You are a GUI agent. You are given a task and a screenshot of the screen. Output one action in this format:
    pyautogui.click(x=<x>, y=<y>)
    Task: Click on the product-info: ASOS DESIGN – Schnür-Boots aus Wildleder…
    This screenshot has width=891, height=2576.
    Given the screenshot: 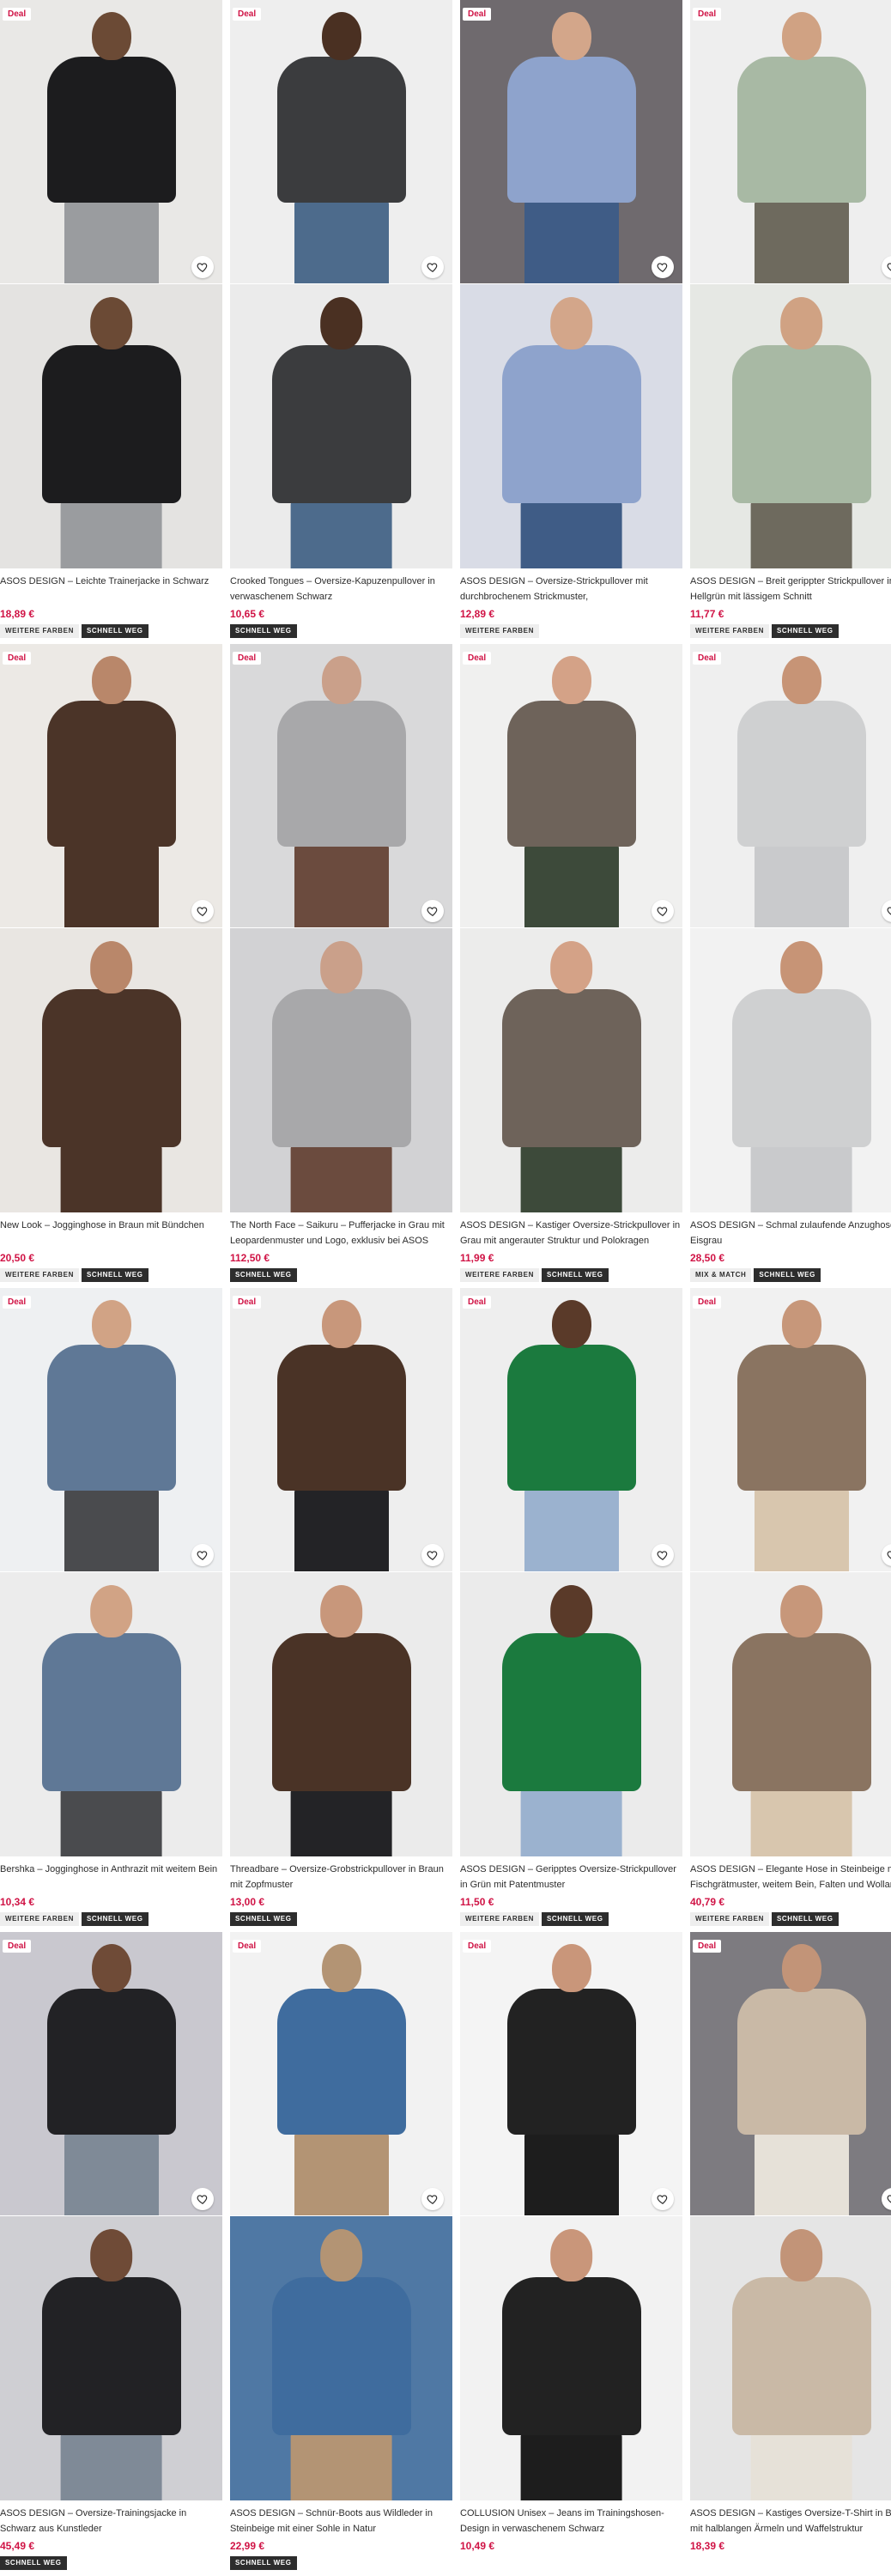 What is the action you would take?
    pyautogui.click(x=341, y=2538)
    